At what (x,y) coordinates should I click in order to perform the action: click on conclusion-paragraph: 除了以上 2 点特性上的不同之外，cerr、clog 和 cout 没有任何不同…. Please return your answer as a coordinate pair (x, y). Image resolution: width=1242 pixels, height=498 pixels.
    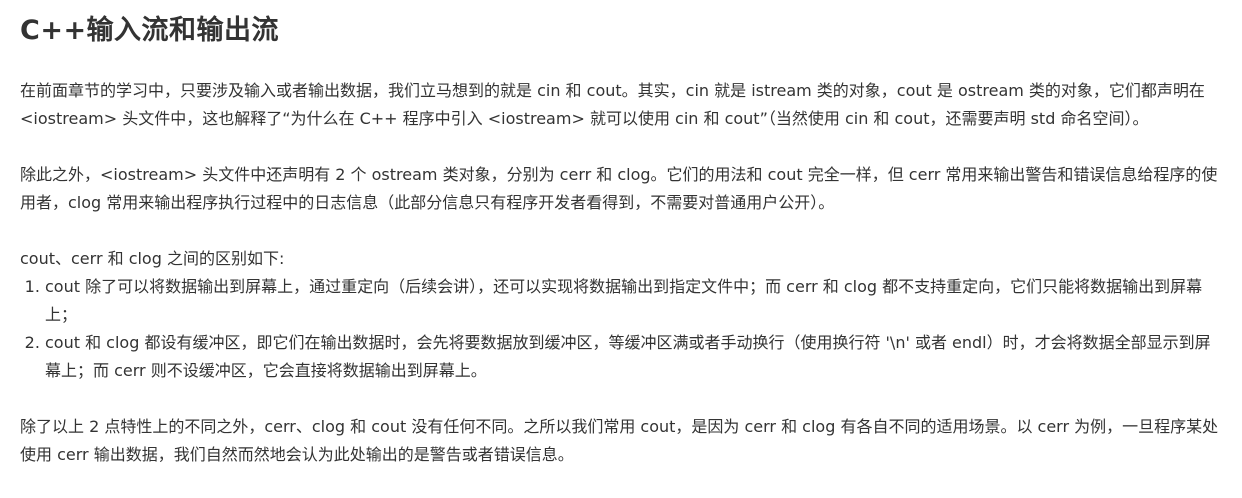
    Looking at the image, I should click on (619, 440).